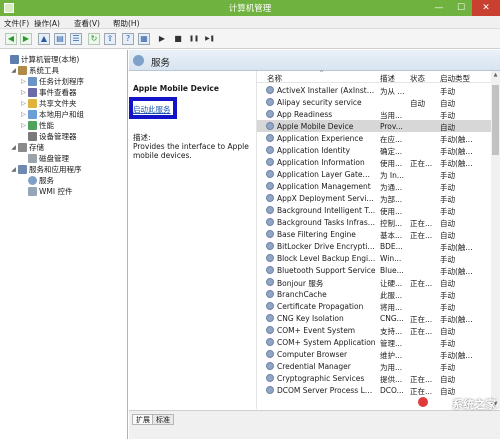 The width and height of the screenshot is (500, 439). Describe the element at coordinates (374, 294) in the screenshot. I see `table-row: BranchCache 此服... 手动` at that location.